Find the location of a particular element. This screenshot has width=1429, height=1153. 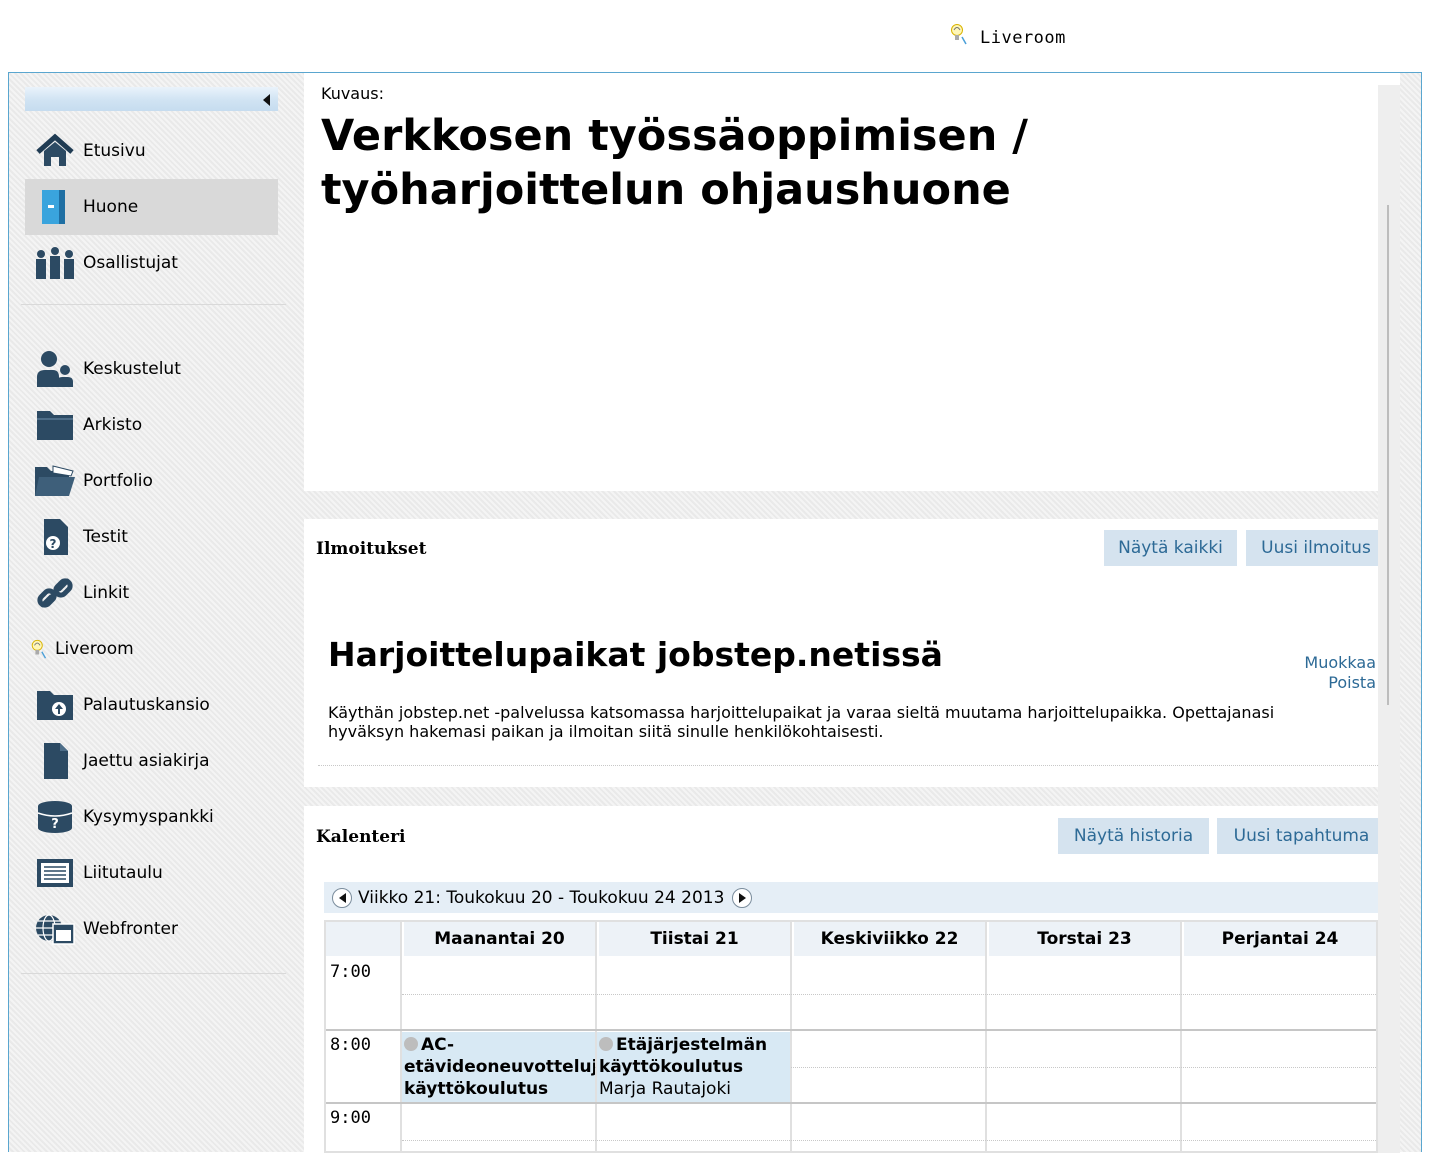

sidebar-item-palautuskansio: Palautuskansio is located at coordinates (151, 705).